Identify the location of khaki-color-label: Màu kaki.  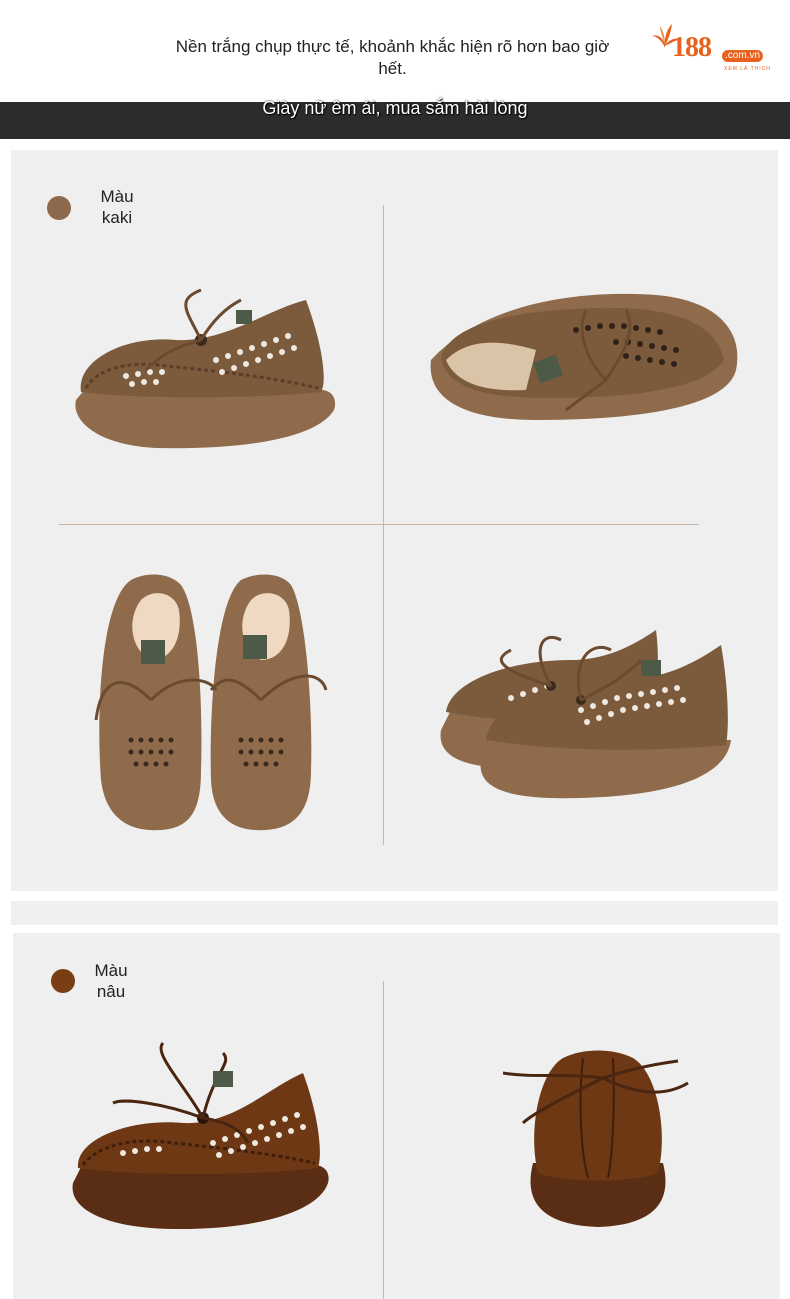
(117, 207).